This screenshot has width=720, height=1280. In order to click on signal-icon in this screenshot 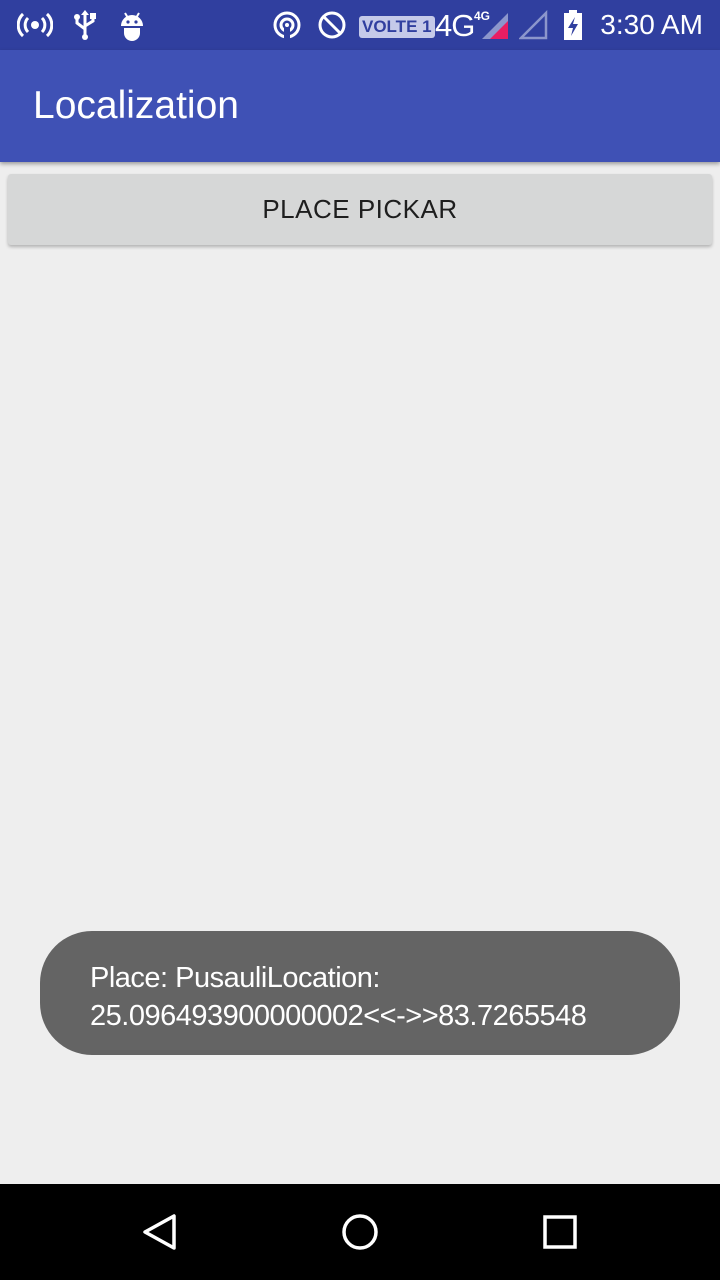, I will do `click(495, 25)`.